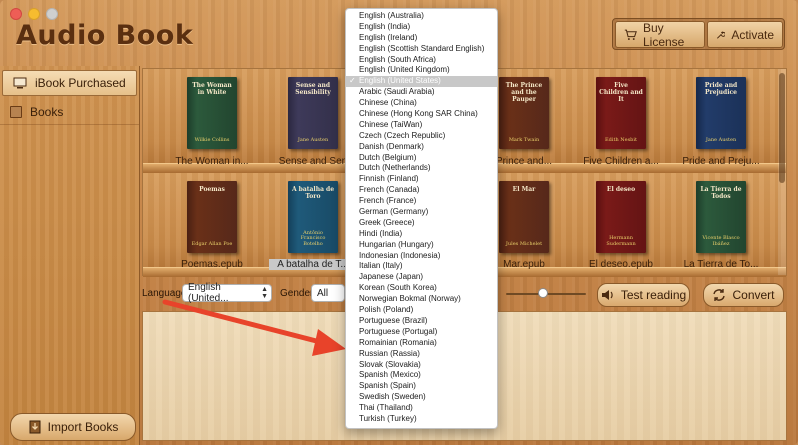 This screenshot has height=445, width=798. Describe the element at coordinates (52, 14) in the screenshot. I see `zoom-window-icon` at that location.